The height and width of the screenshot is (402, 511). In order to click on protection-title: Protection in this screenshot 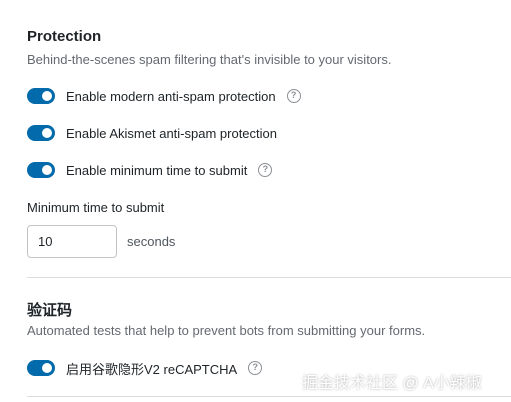, I will do `click(64, 36)`.